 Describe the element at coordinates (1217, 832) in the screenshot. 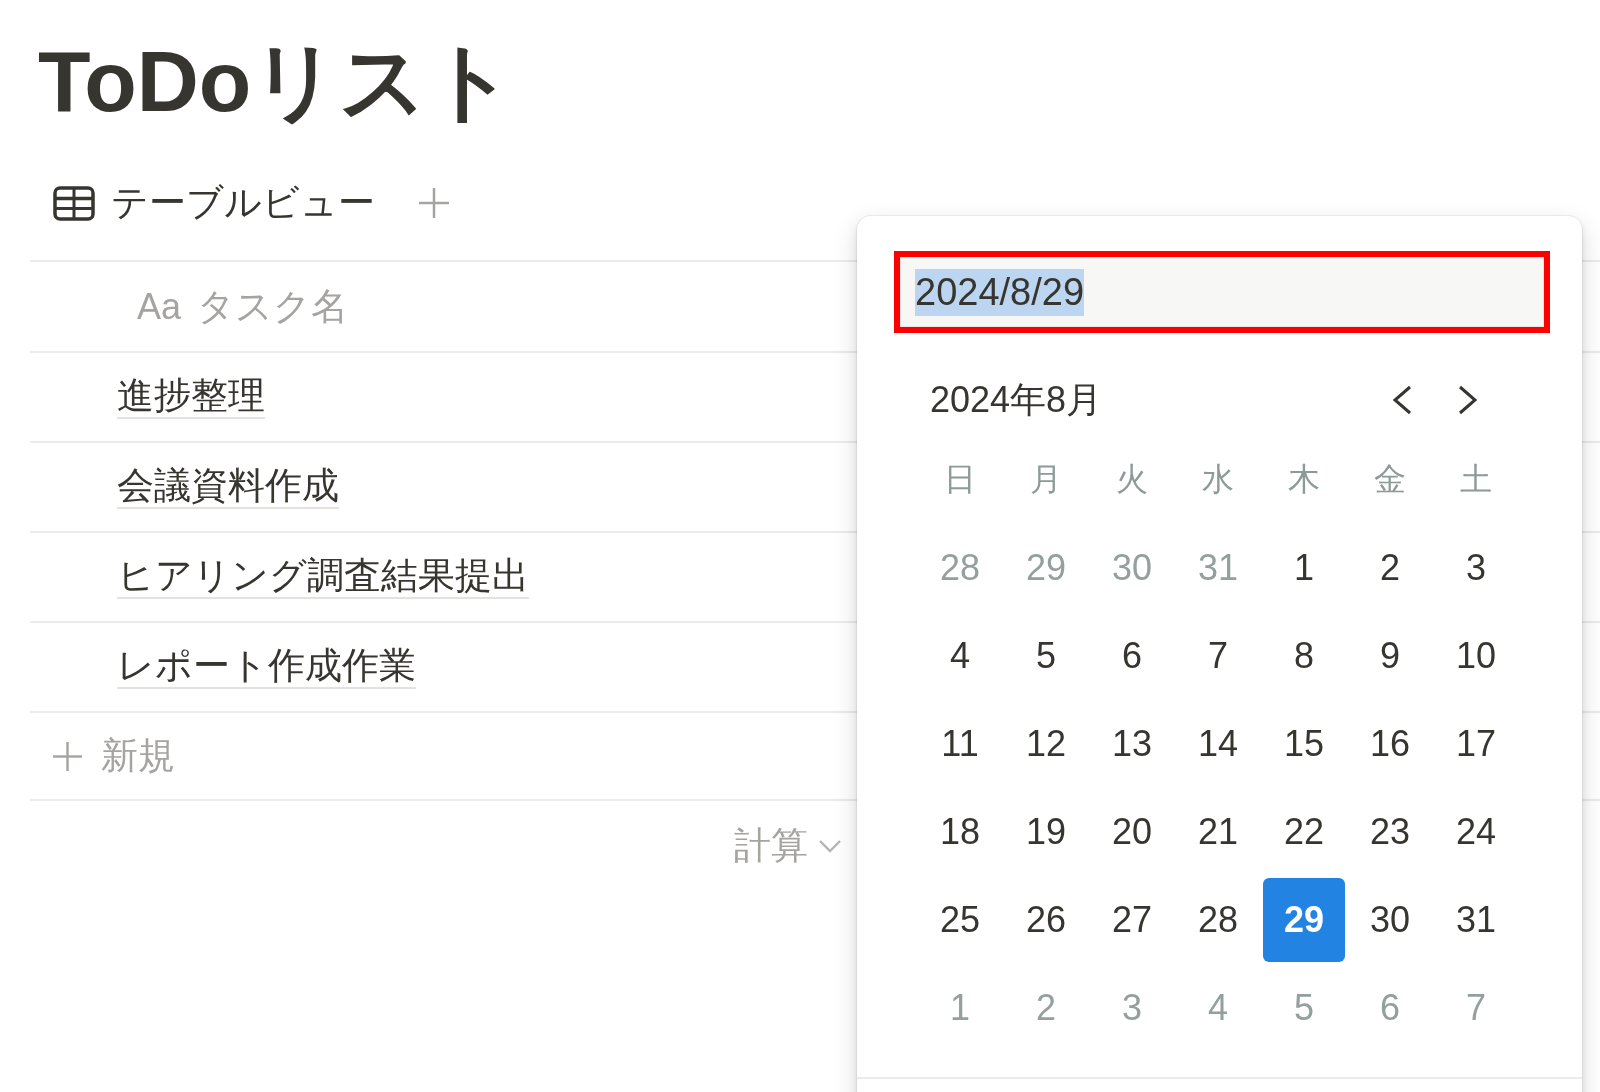

I see `calendar-day: 21` at that location.